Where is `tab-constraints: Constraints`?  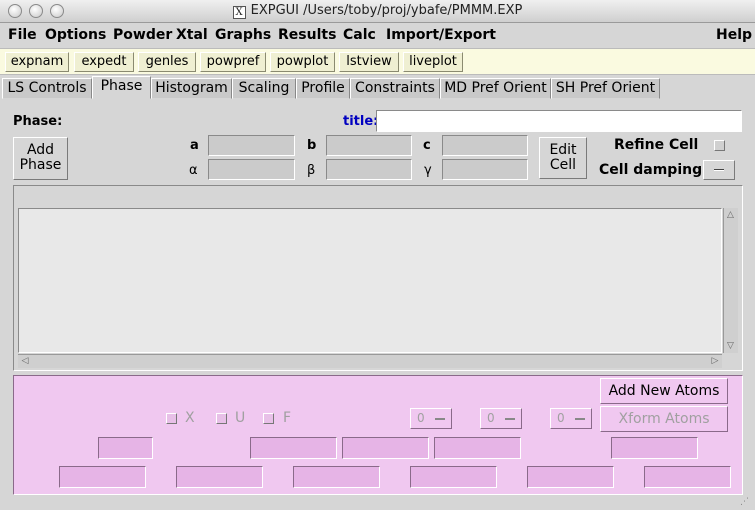
tab-constraints: Constraints is located at coordinates (395, 88).